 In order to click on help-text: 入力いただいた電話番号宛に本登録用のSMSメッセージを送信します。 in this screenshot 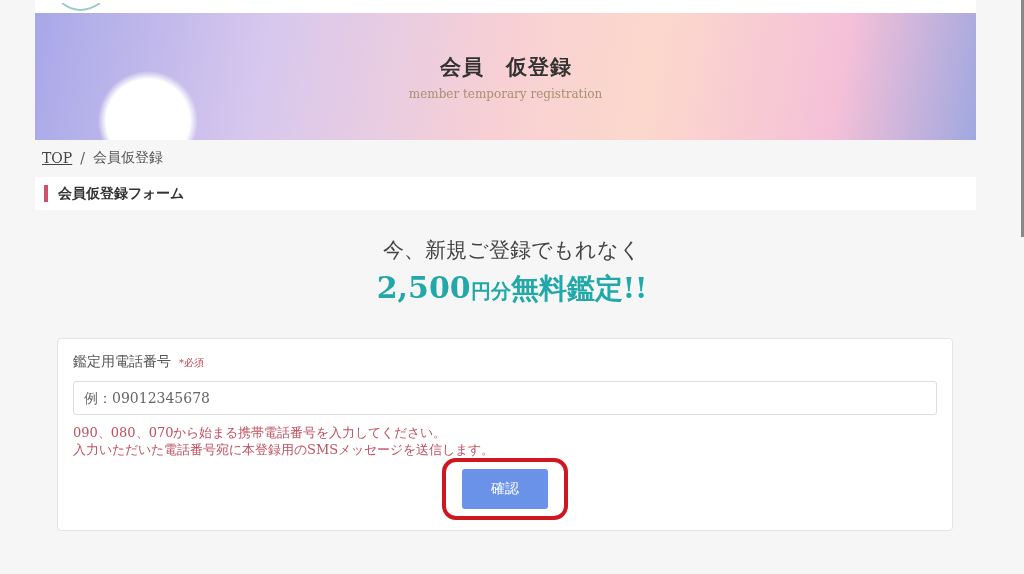, I will do `click(284, 449)`.